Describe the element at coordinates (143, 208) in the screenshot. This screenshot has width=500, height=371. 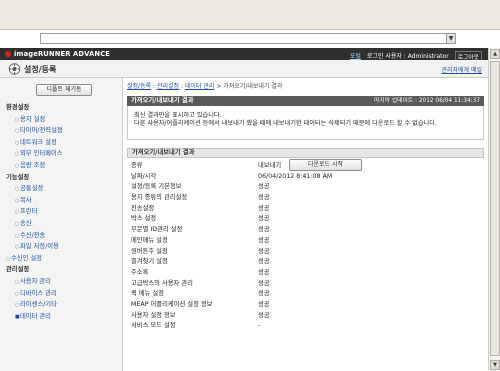
I see `row-label: 전송설정` at that location.